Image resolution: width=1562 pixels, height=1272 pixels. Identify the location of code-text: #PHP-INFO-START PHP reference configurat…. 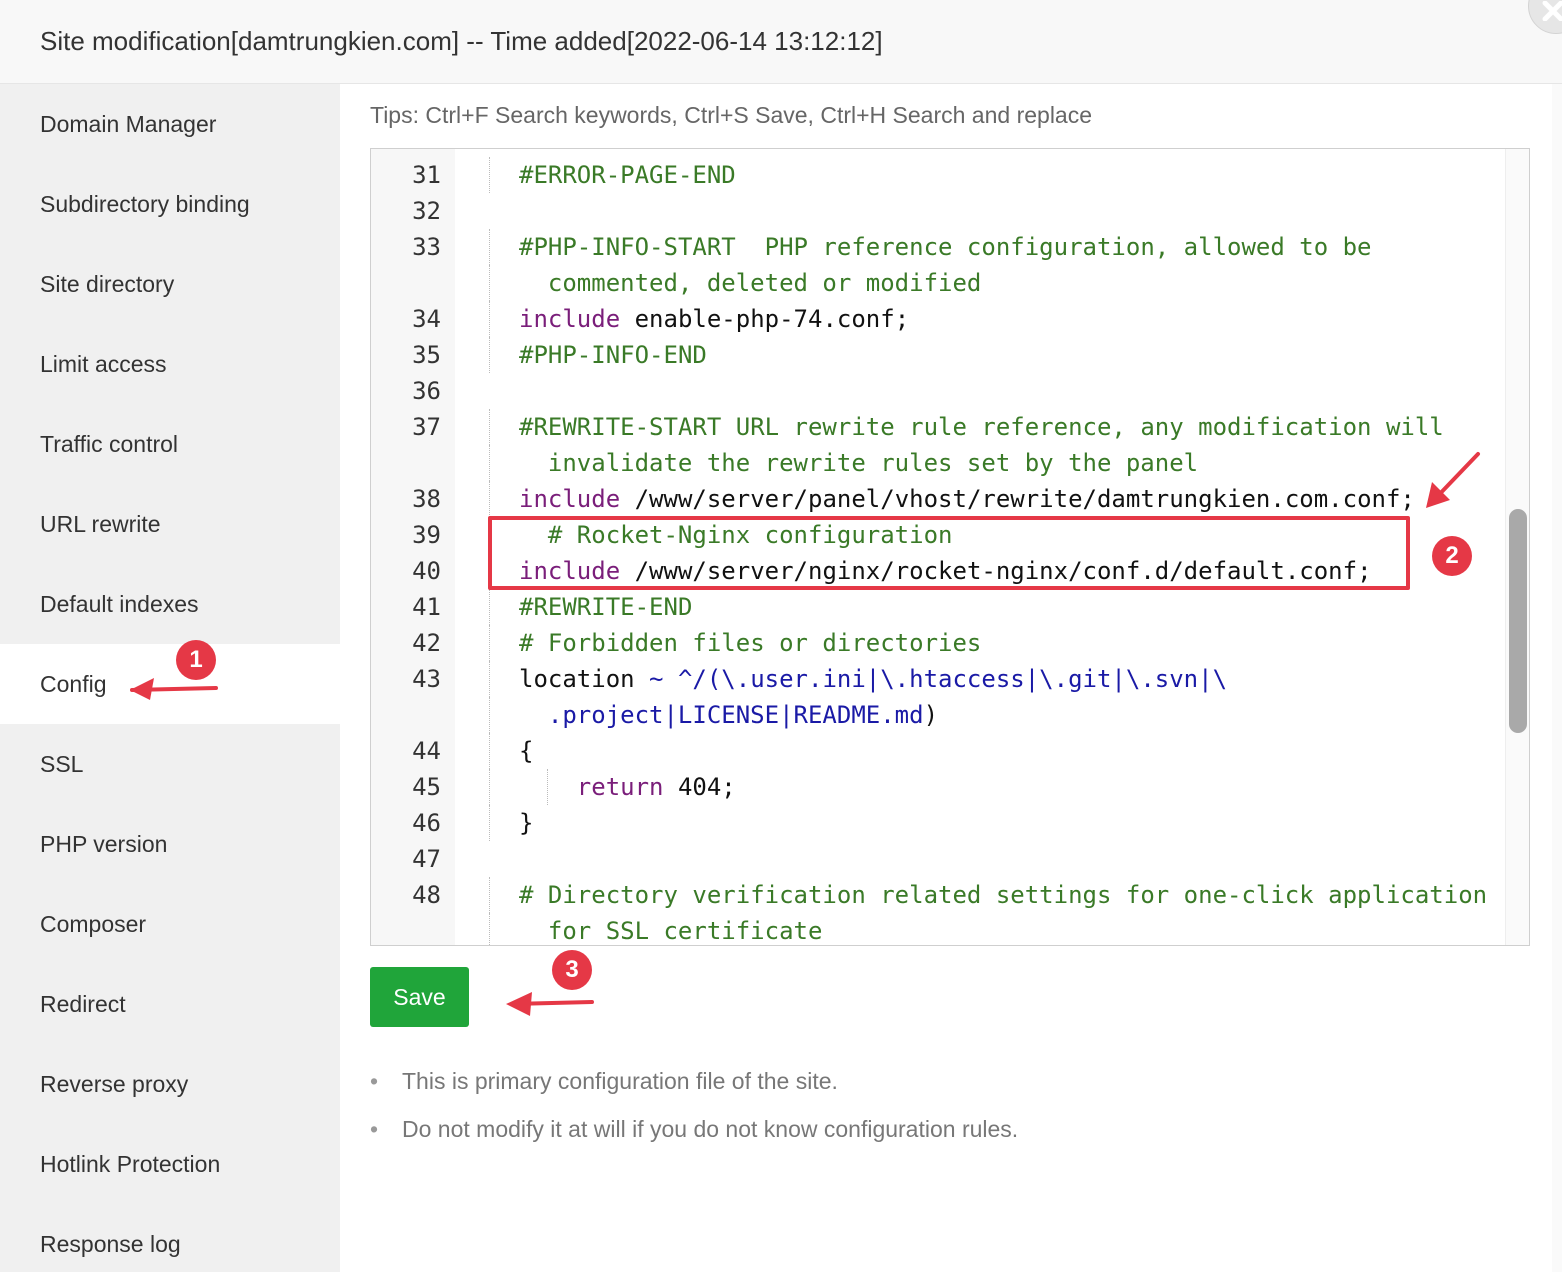
(945, 247).